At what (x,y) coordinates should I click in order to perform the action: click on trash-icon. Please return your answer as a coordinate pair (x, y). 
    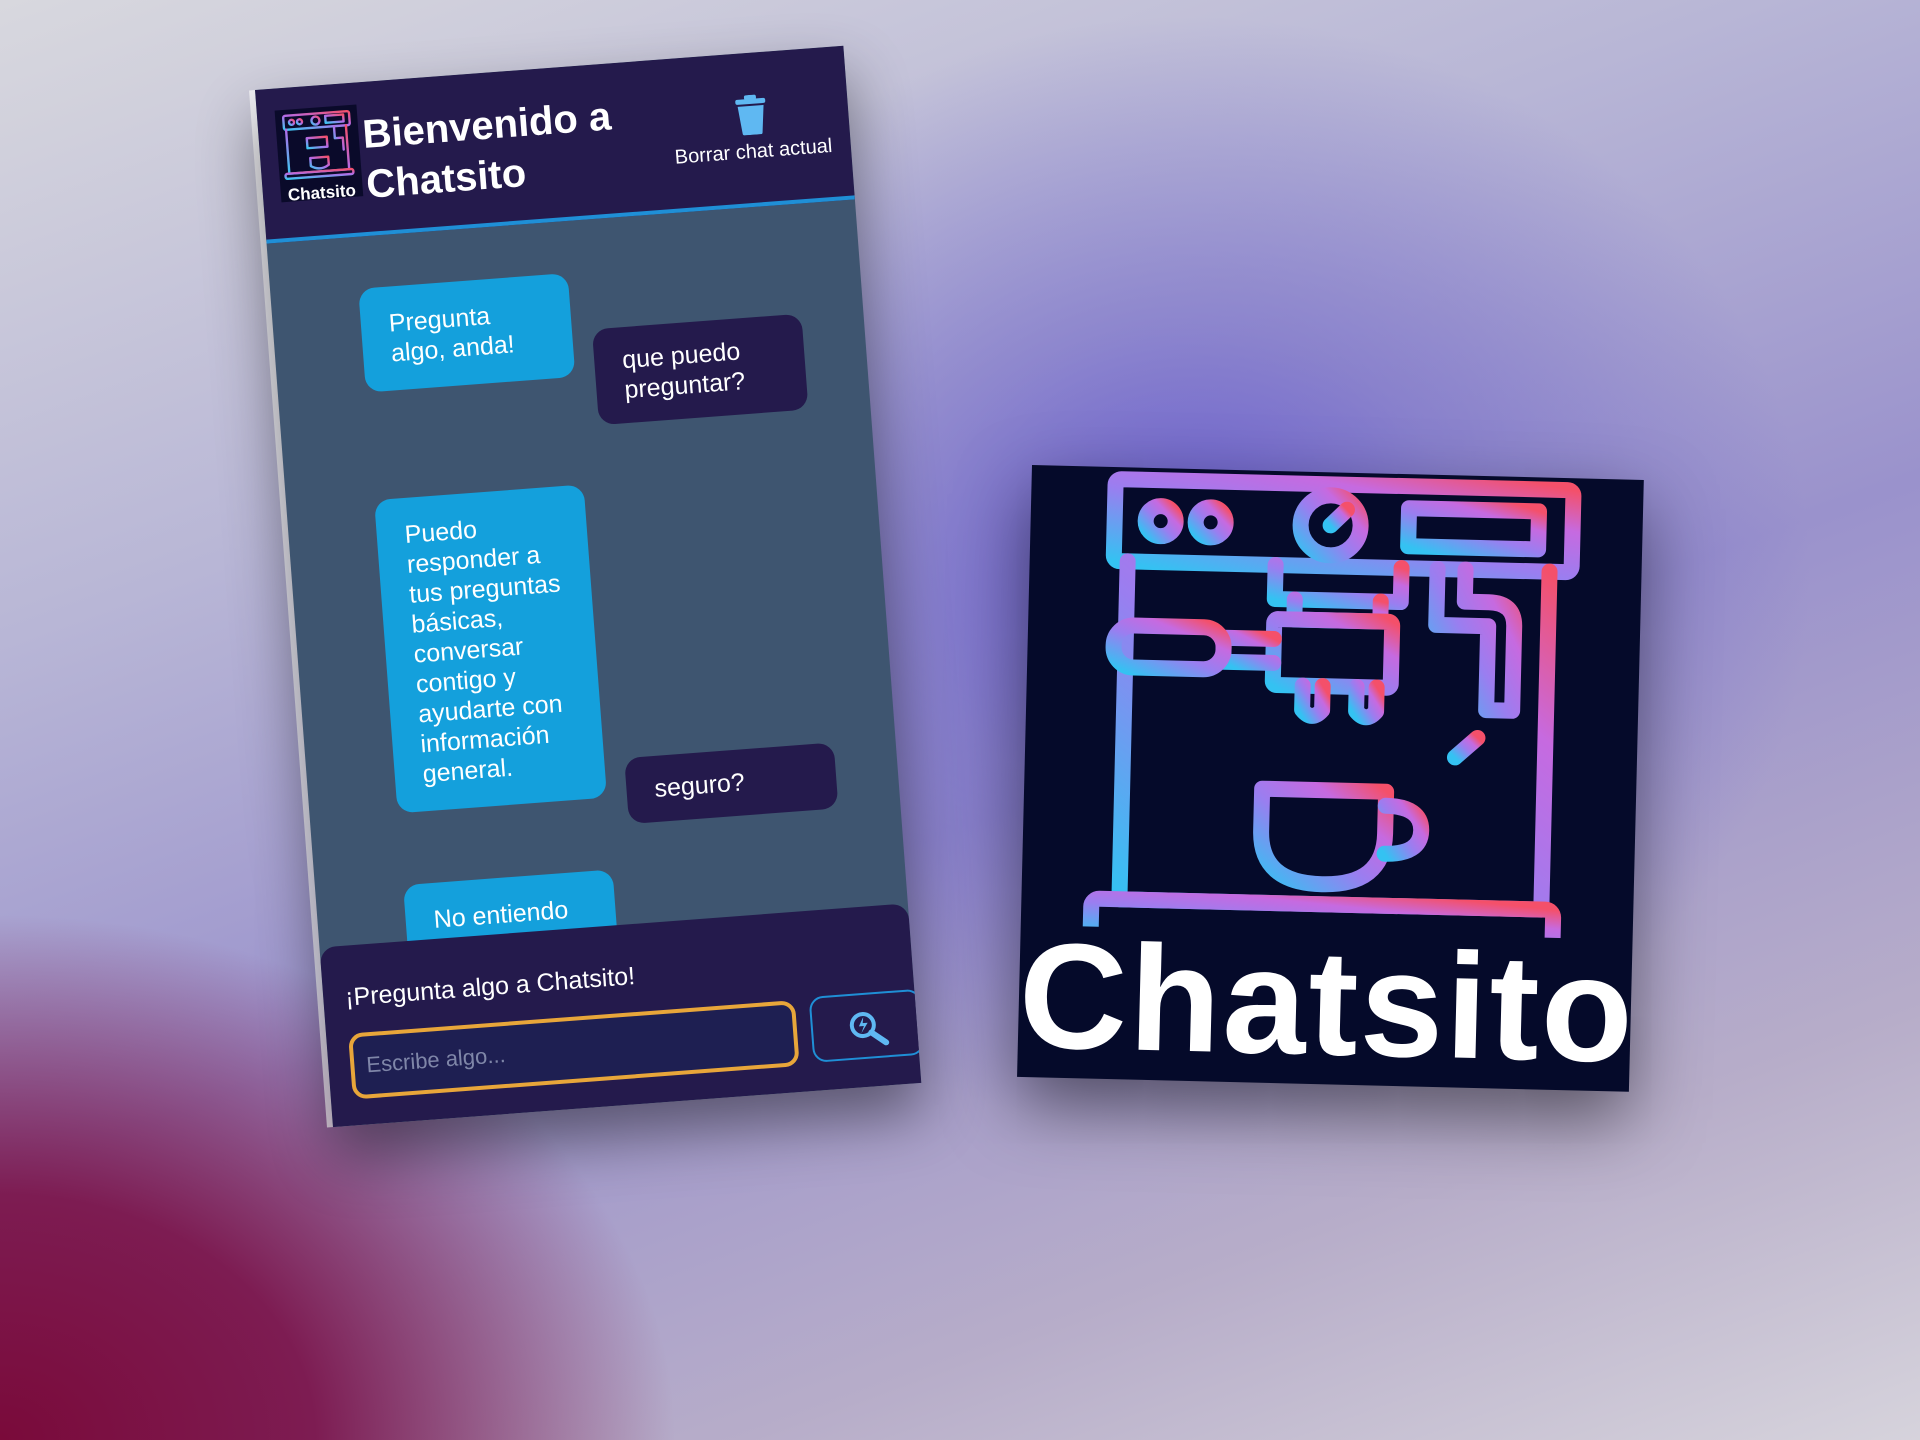
    Looking at the image, I should click on (749, 115).